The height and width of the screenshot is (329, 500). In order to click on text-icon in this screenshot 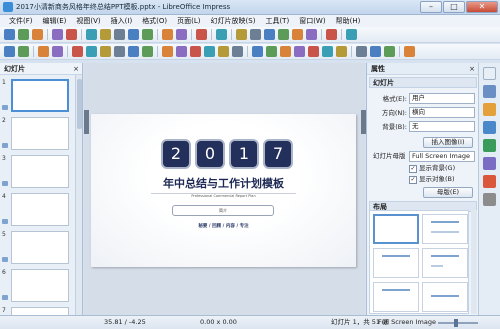, I will do `click(351, 34)`.